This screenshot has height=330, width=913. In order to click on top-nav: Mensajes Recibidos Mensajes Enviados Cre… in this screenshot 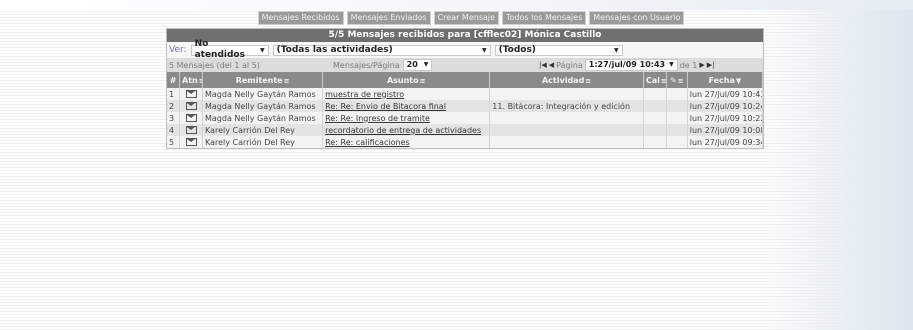, I will do `click(471, 18)`.